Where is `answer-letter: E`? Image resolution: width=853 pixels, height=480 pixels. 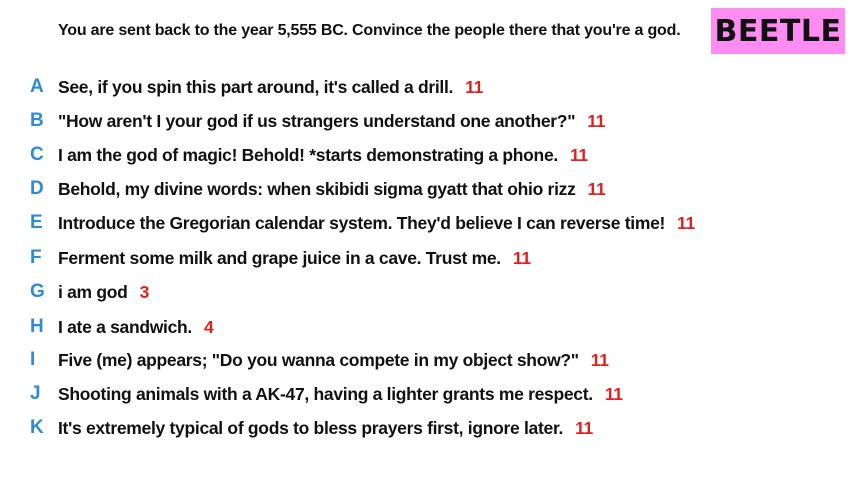 answer-letter: E is located at coordinates (36, 222).